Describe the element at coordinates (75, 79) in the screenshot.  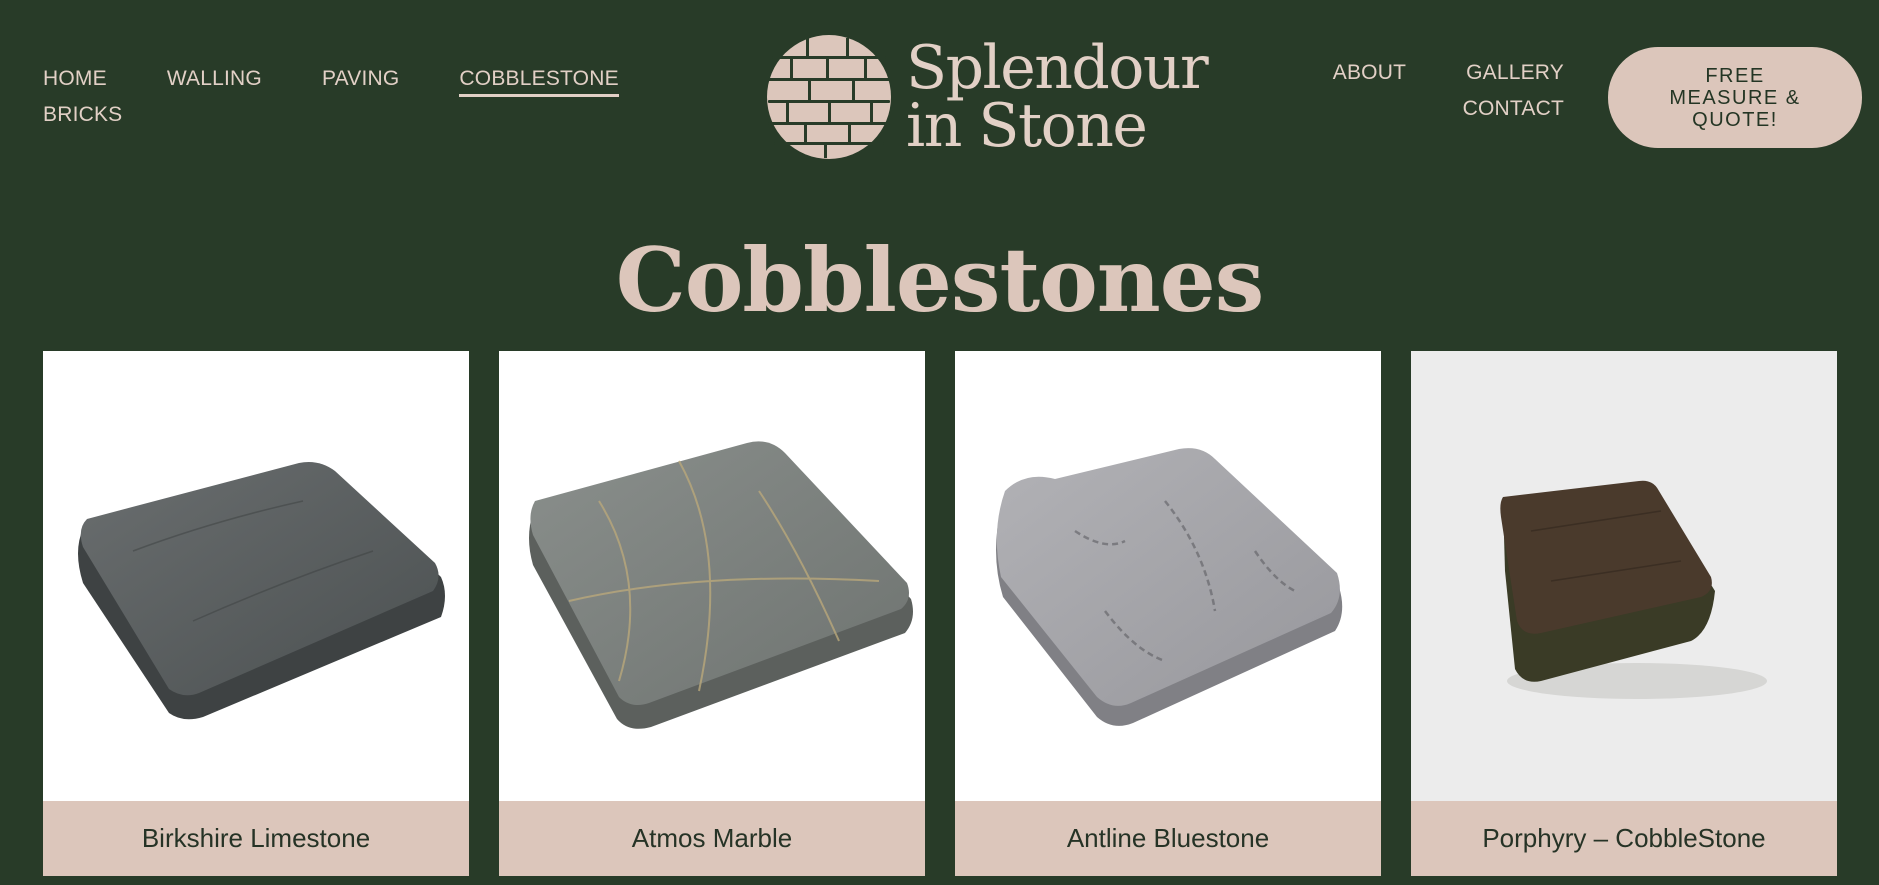
I see `nav-home: HOME` at that location.